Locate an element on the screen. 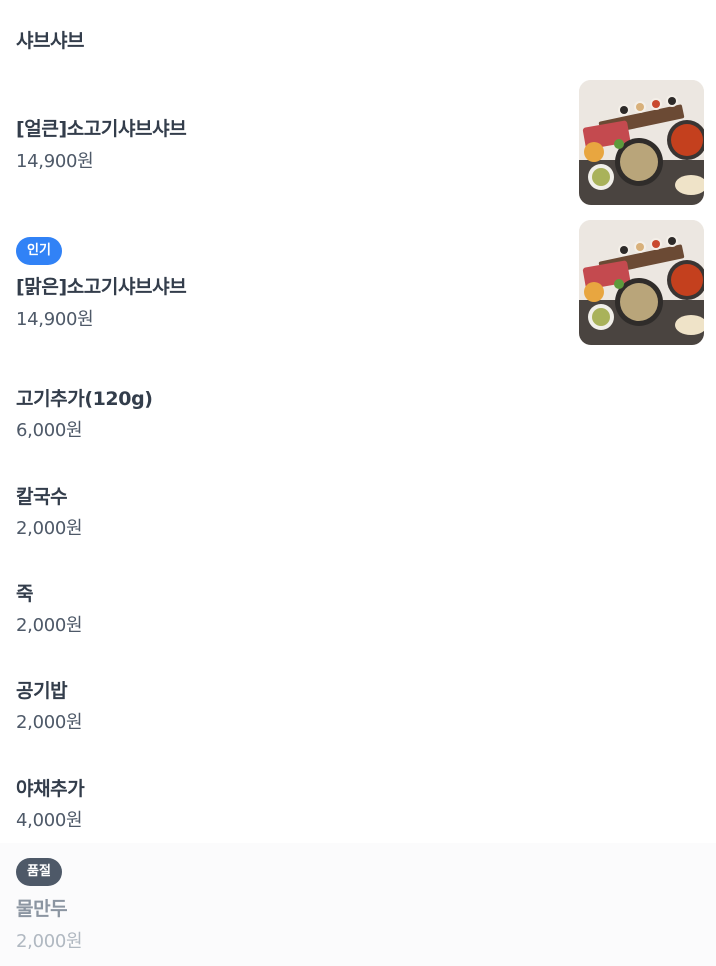 This screenshot has width=716, height=966. menu-item-mul-mandu: 품절 물만두 2,000원 is located at coordinates (358, 904).